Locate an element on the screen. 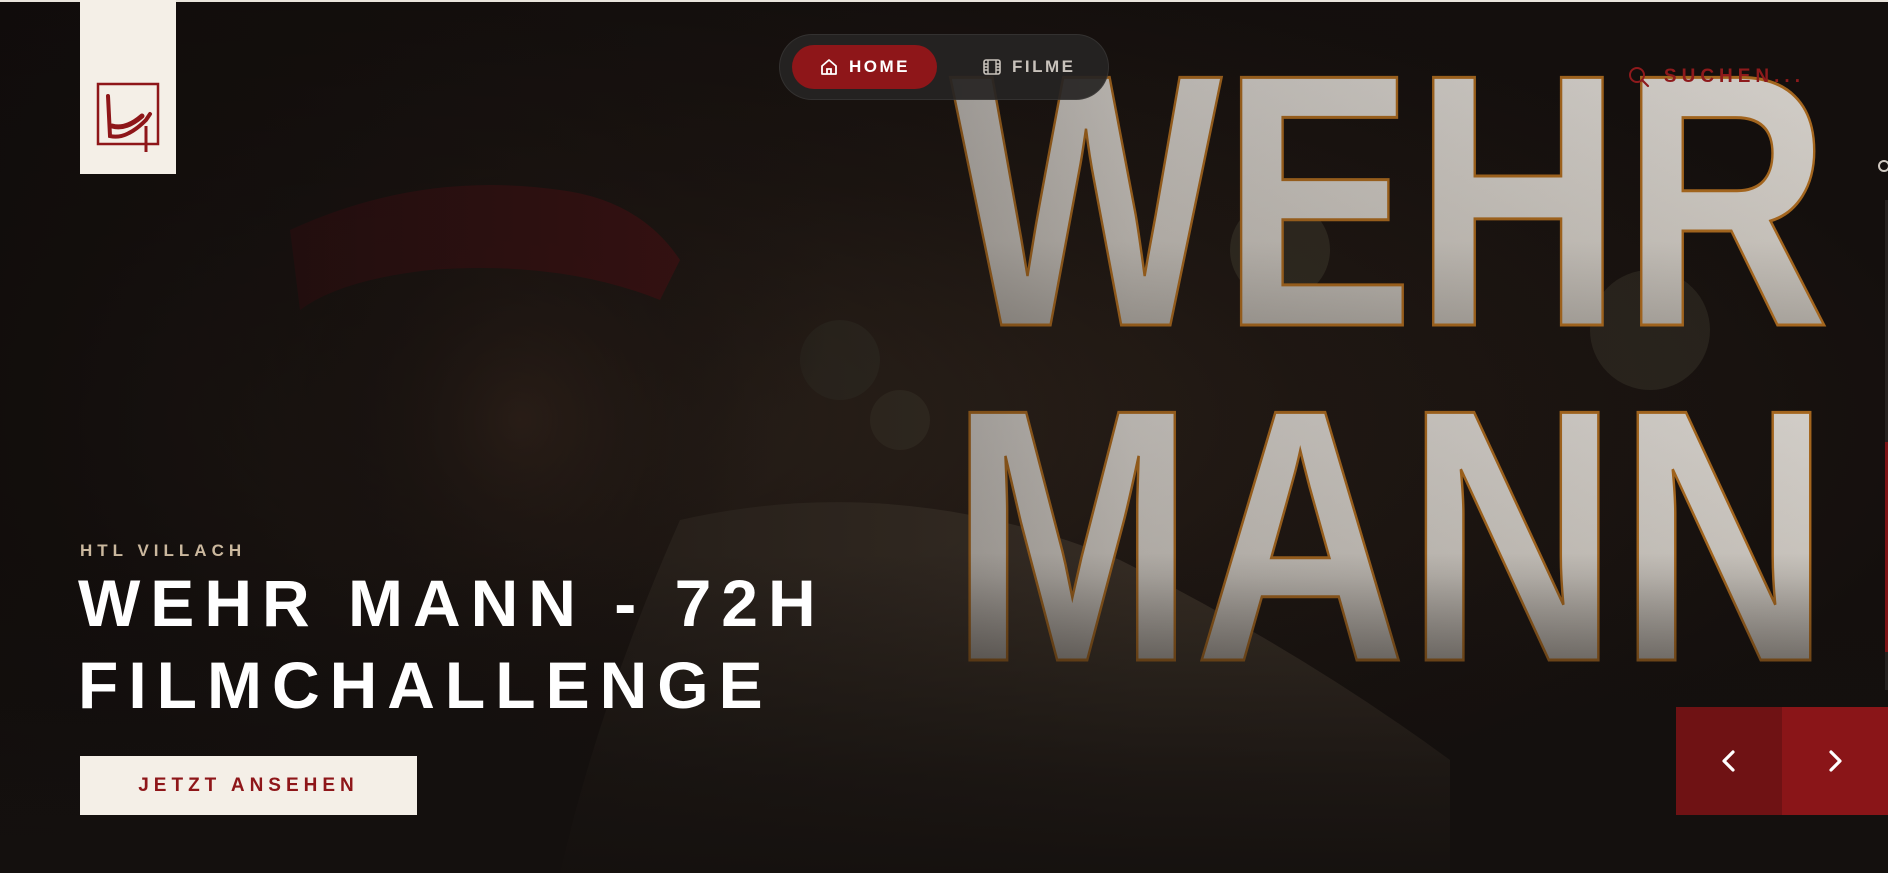  nav-item-filme: FILME is located at coordinates (1029, 67).